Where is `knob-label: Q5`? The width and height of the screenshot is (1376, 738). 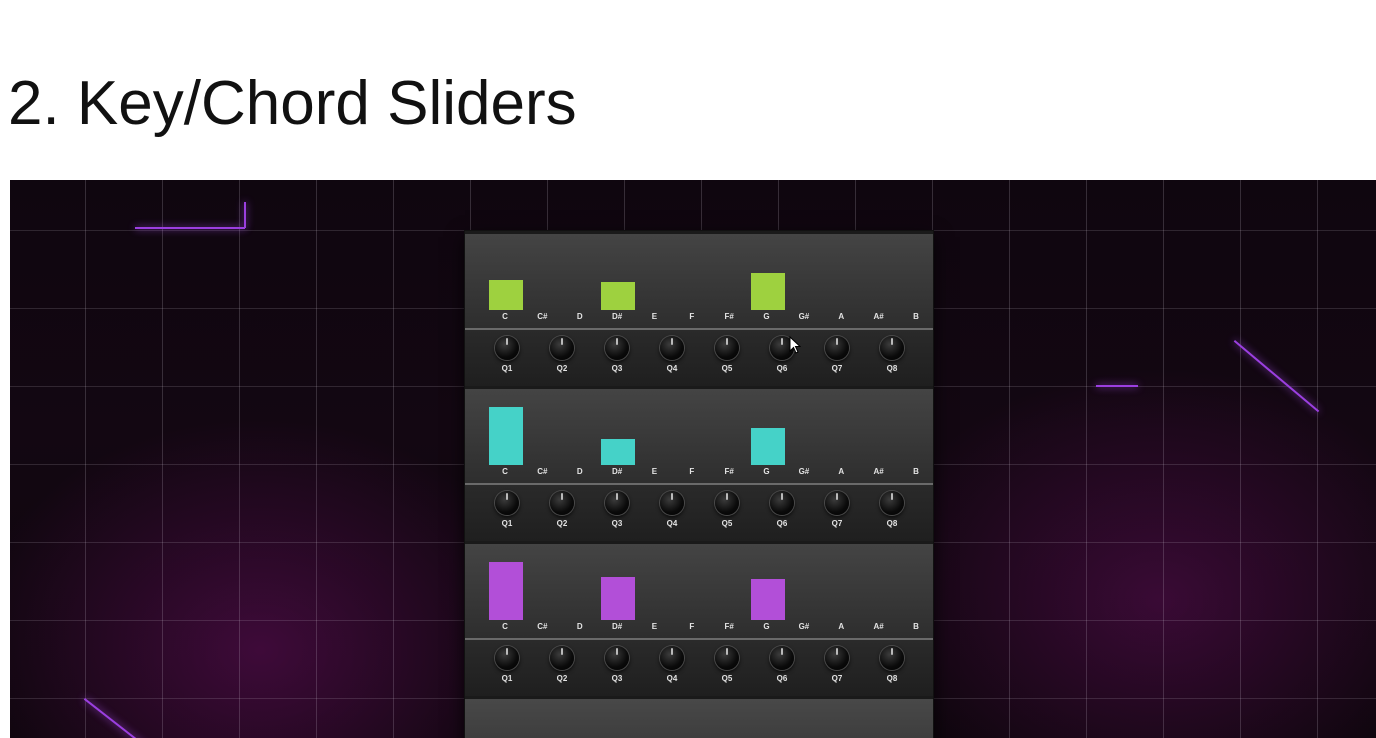
knob-label: Q5 is located at coordinates (727, 523).